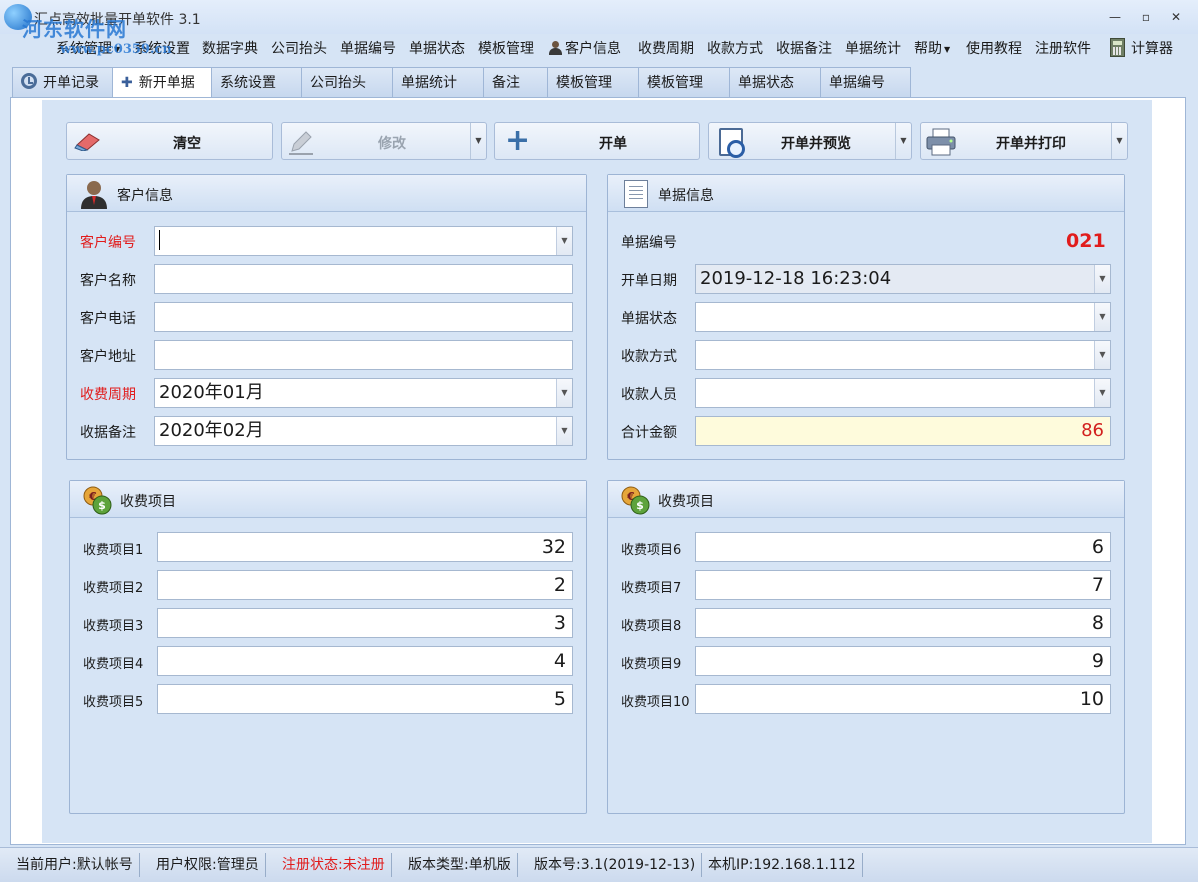 This screenshot has width=1198, height=882. Describe the element at coordinates (1146, 17) in the screenshot. I see `maximize-button: ▫` at that location.